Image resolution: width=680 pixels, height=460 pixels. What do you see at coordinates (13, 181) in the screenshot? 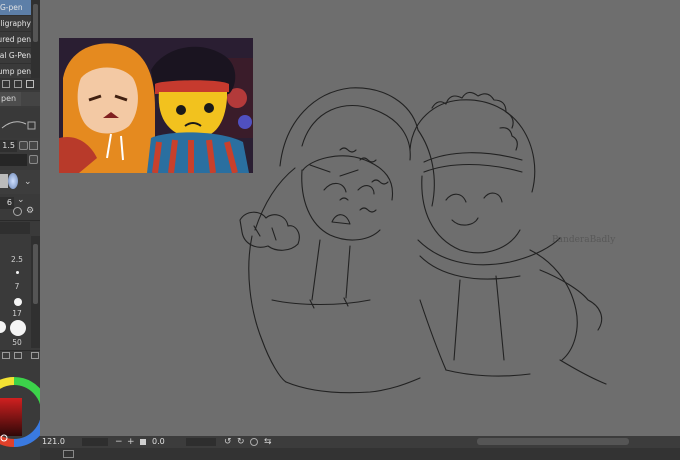
I see `tip-preview-icon` at bounding box center [13, 181].